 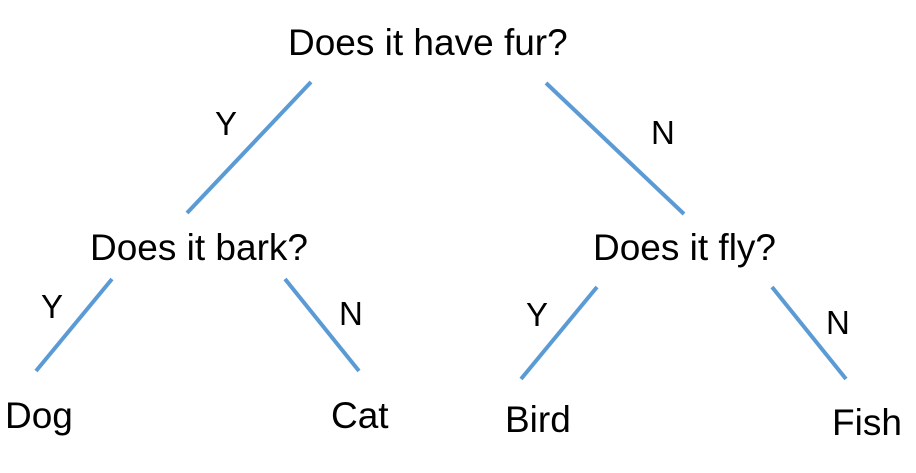 I want to click on leaf-bird: Bird, so click(x=538, y=419).